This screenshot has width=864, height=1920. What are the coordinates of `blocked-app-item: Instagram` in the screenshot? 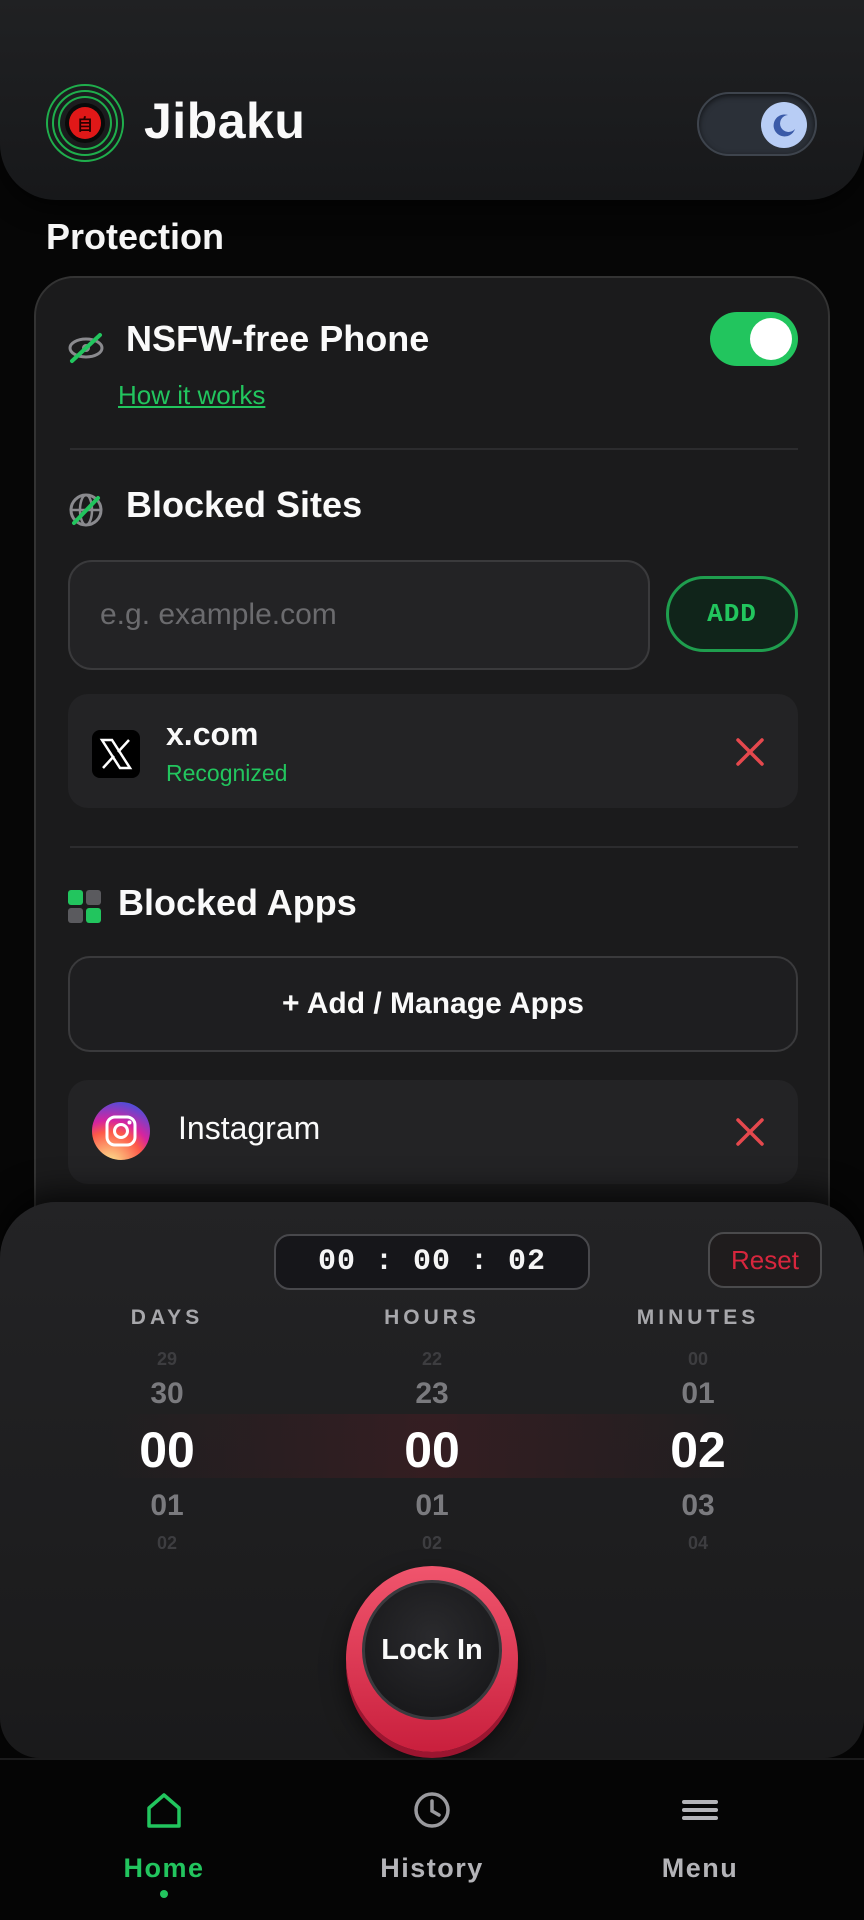 It's located at (433, 1132).